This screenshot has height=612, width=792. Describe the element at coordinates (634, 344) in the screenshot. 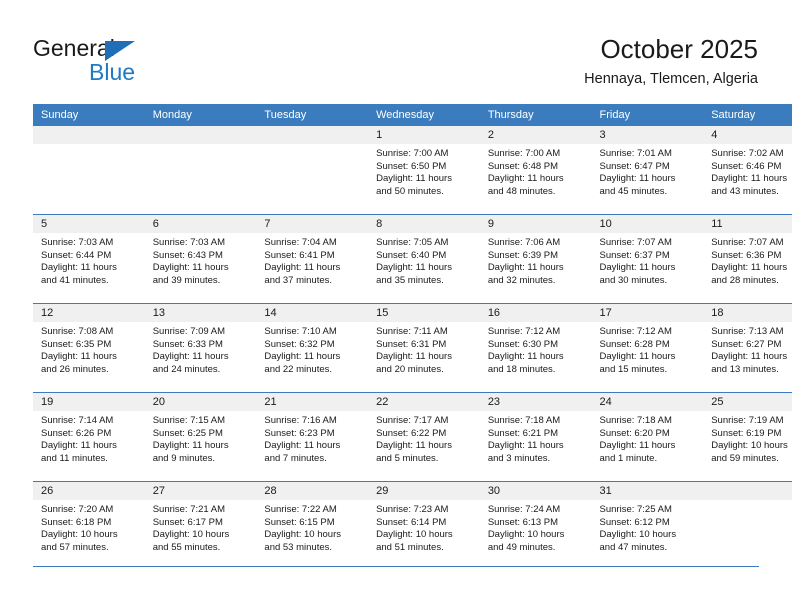

I see `sunset-text: Sunset: 6:28 PM` at that location.